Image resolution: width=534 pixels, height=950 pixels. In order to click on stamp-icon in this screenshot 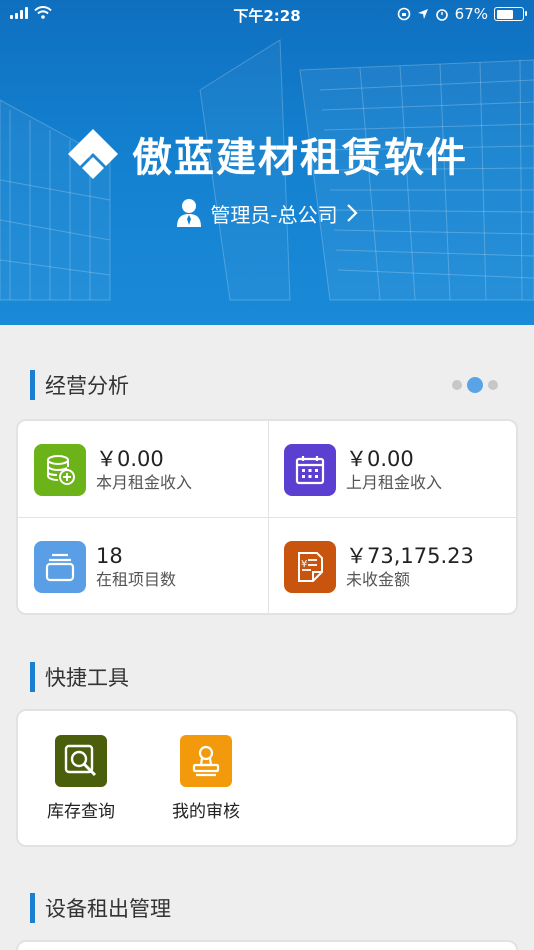, I will do `click(206, 761)`.